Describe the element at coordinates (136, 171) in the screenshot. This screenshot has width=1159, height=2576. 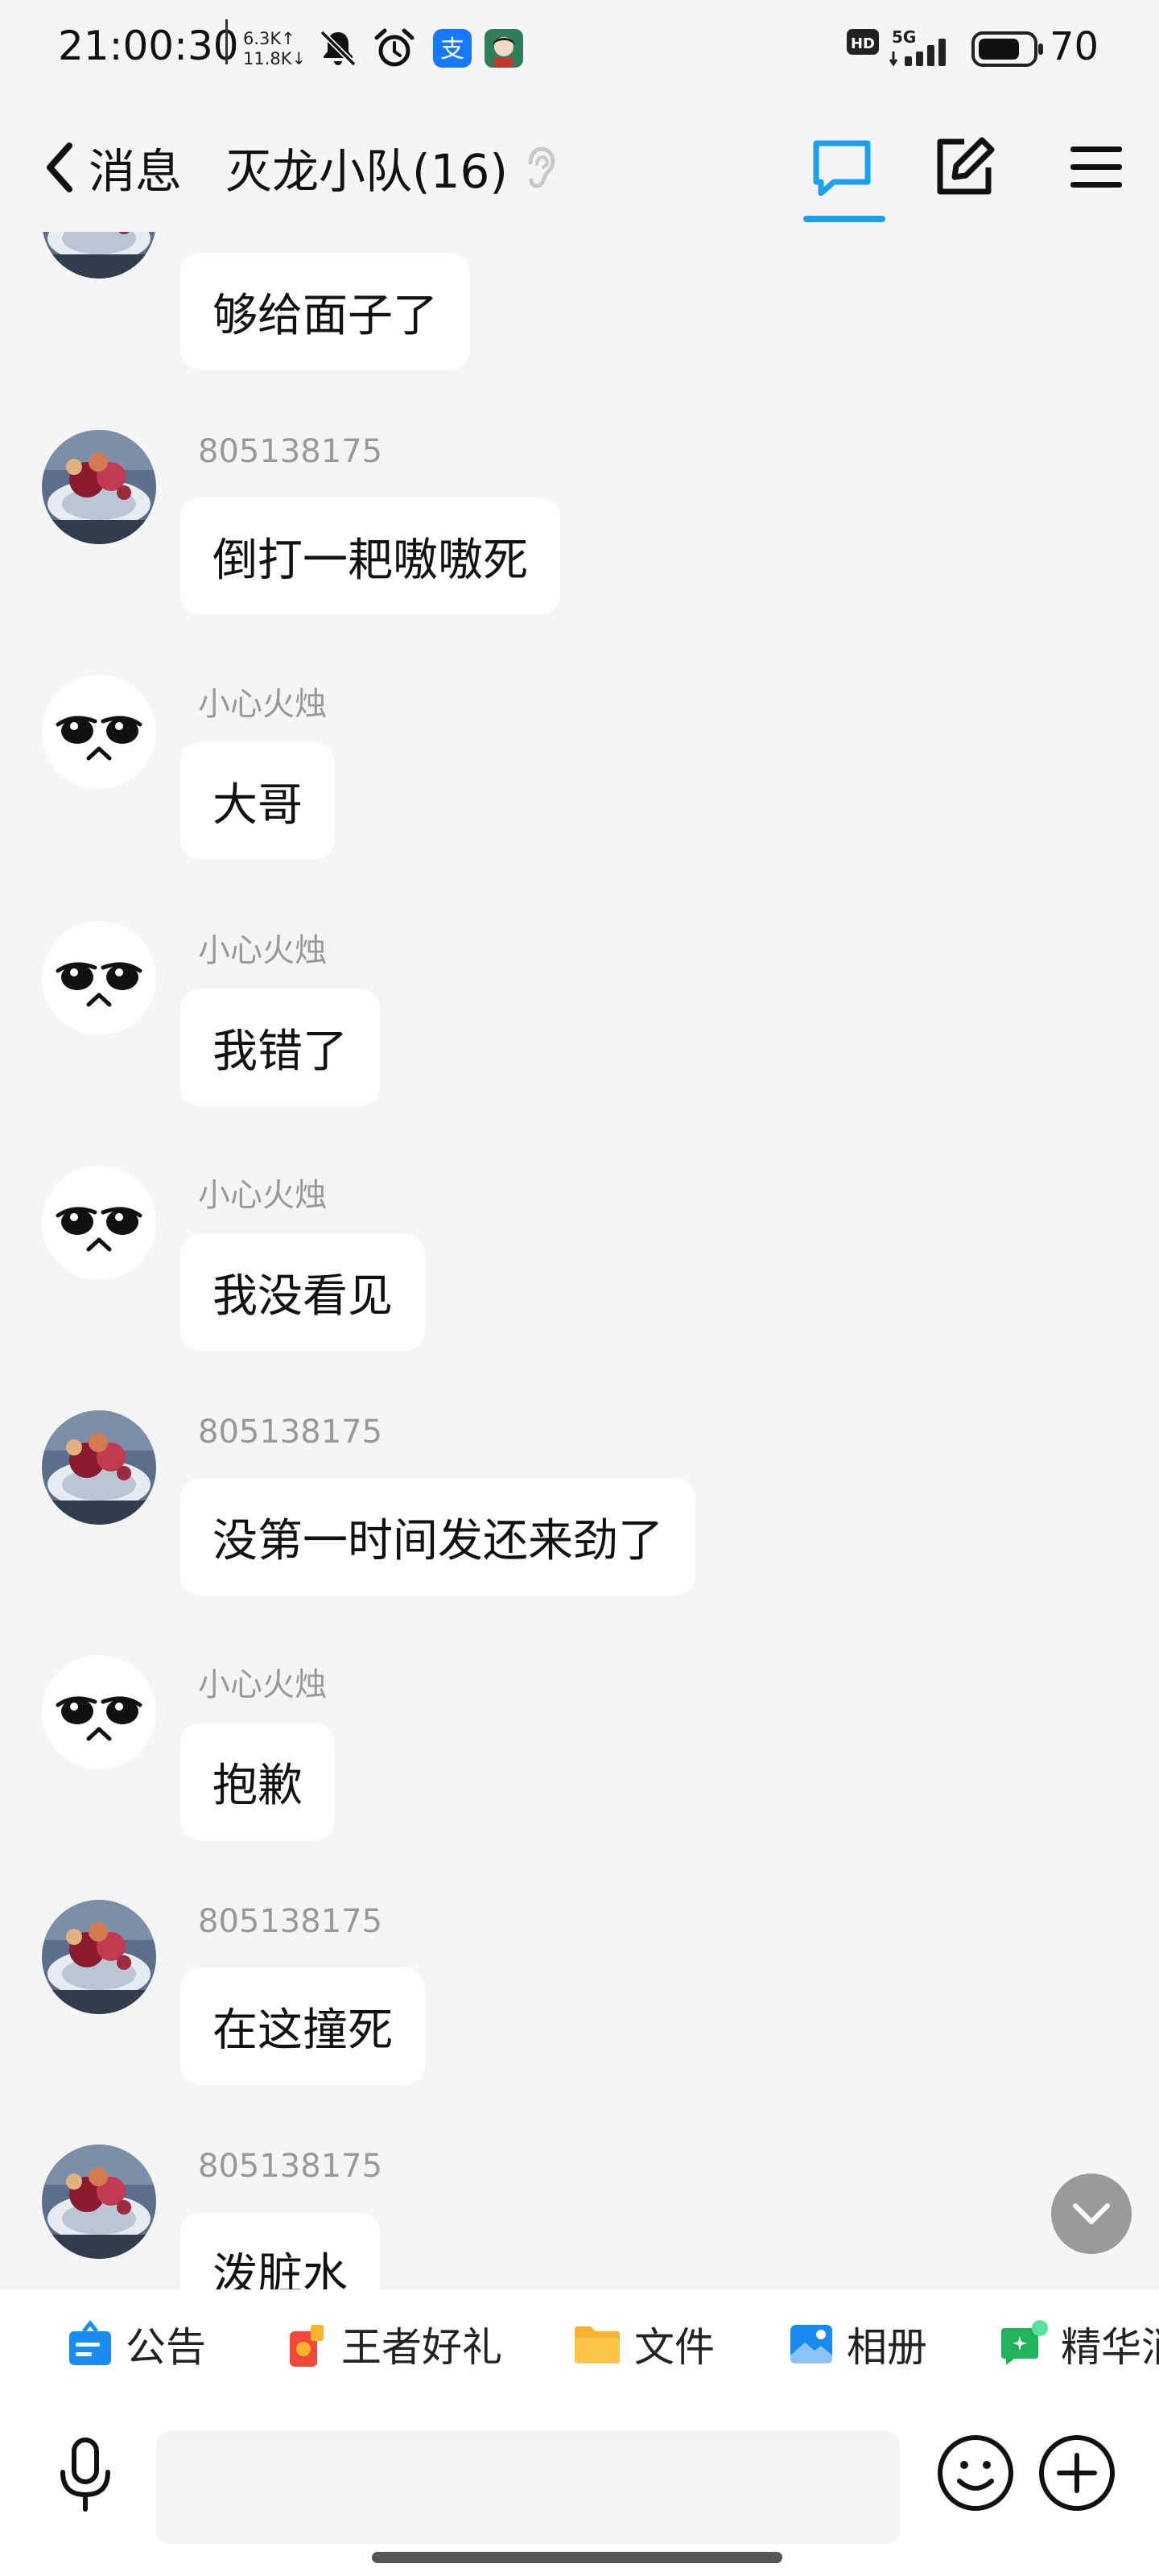
I see `back-label: 消息` at that location.